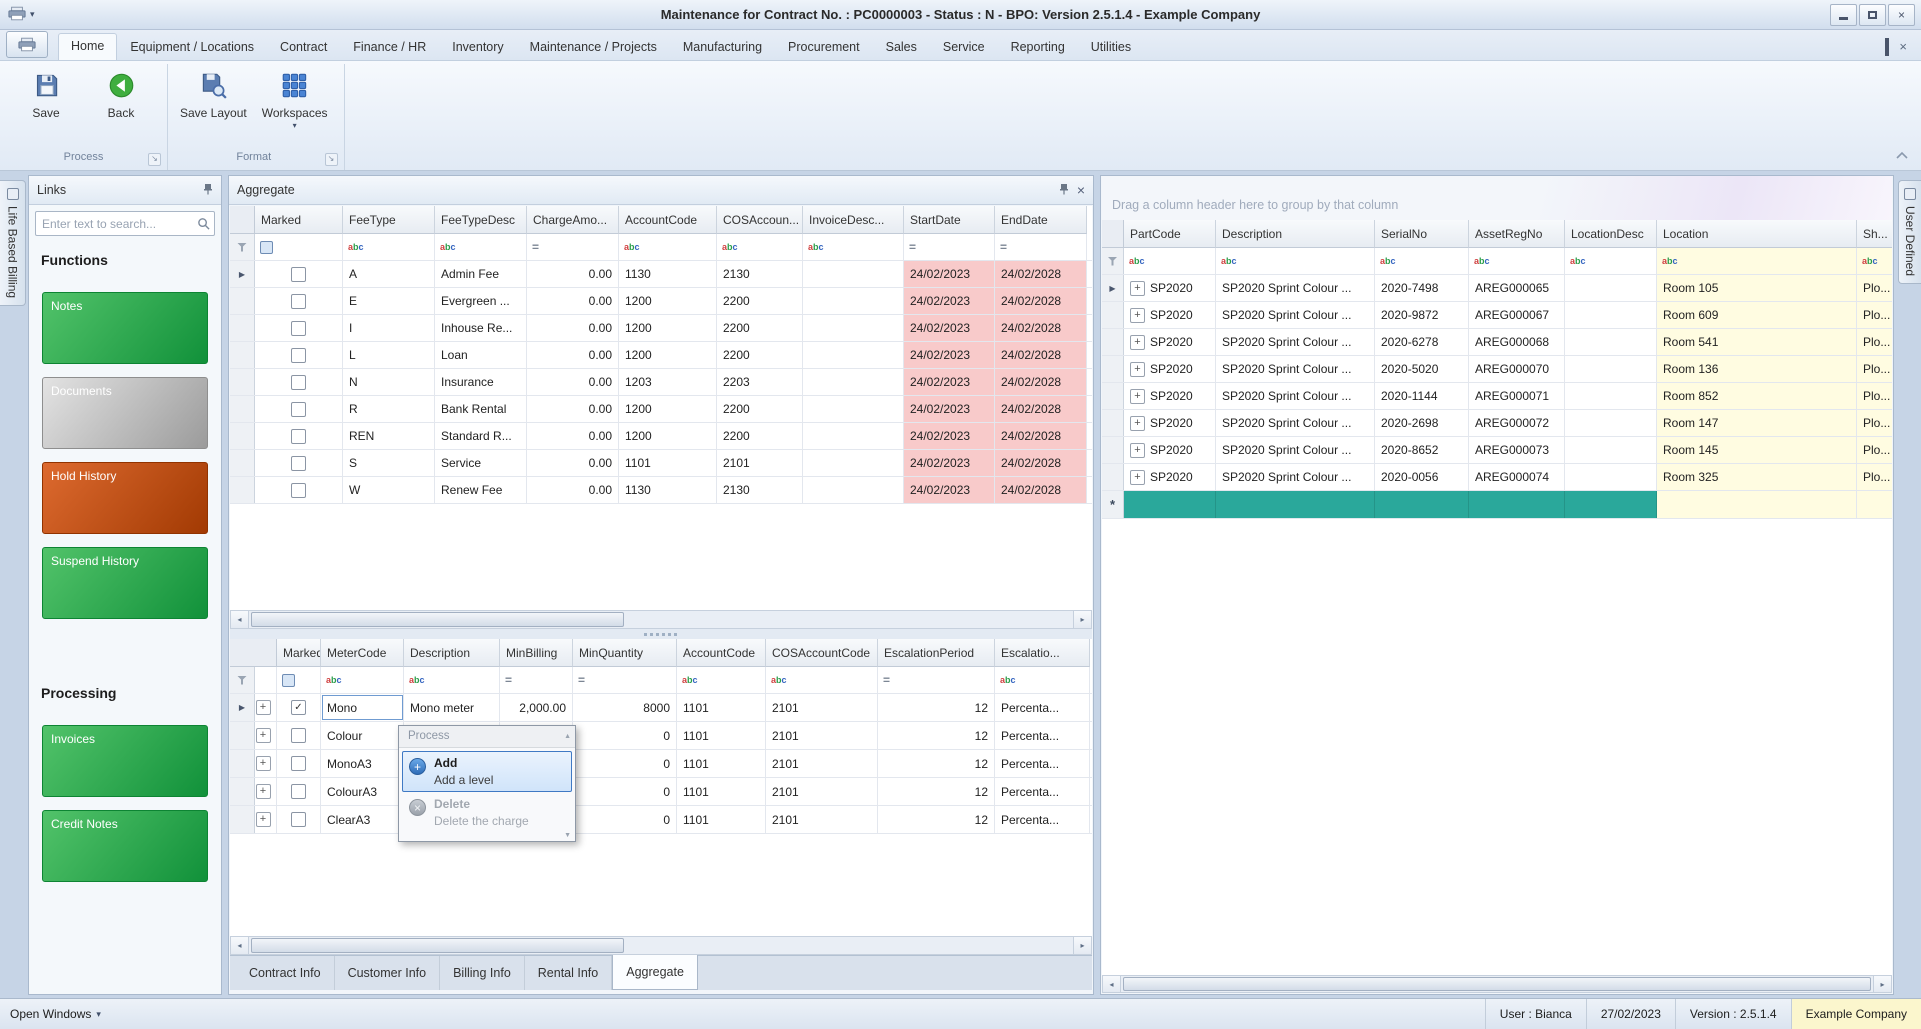  What do you see at coordinates (88, 46) in the screenshot?
I see `ribbon-tab-home: Home` at bounding box center [88, 46].